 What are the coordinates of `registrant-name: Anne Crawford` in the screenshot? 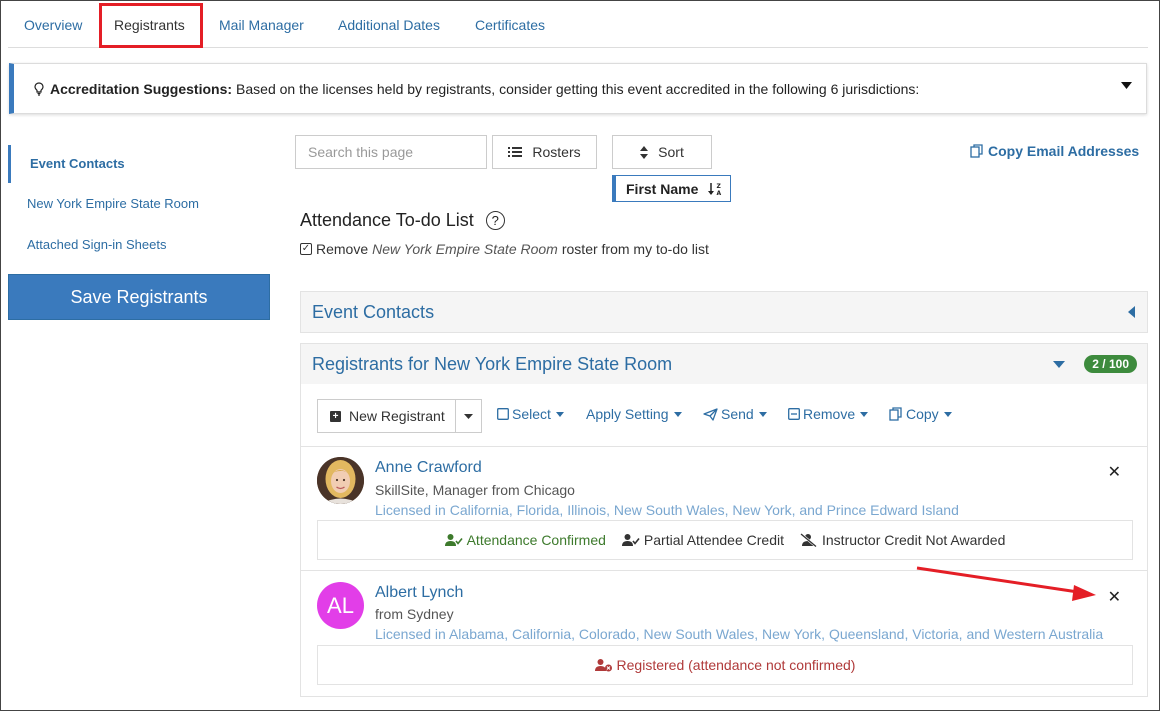 It's located at (428, 468).